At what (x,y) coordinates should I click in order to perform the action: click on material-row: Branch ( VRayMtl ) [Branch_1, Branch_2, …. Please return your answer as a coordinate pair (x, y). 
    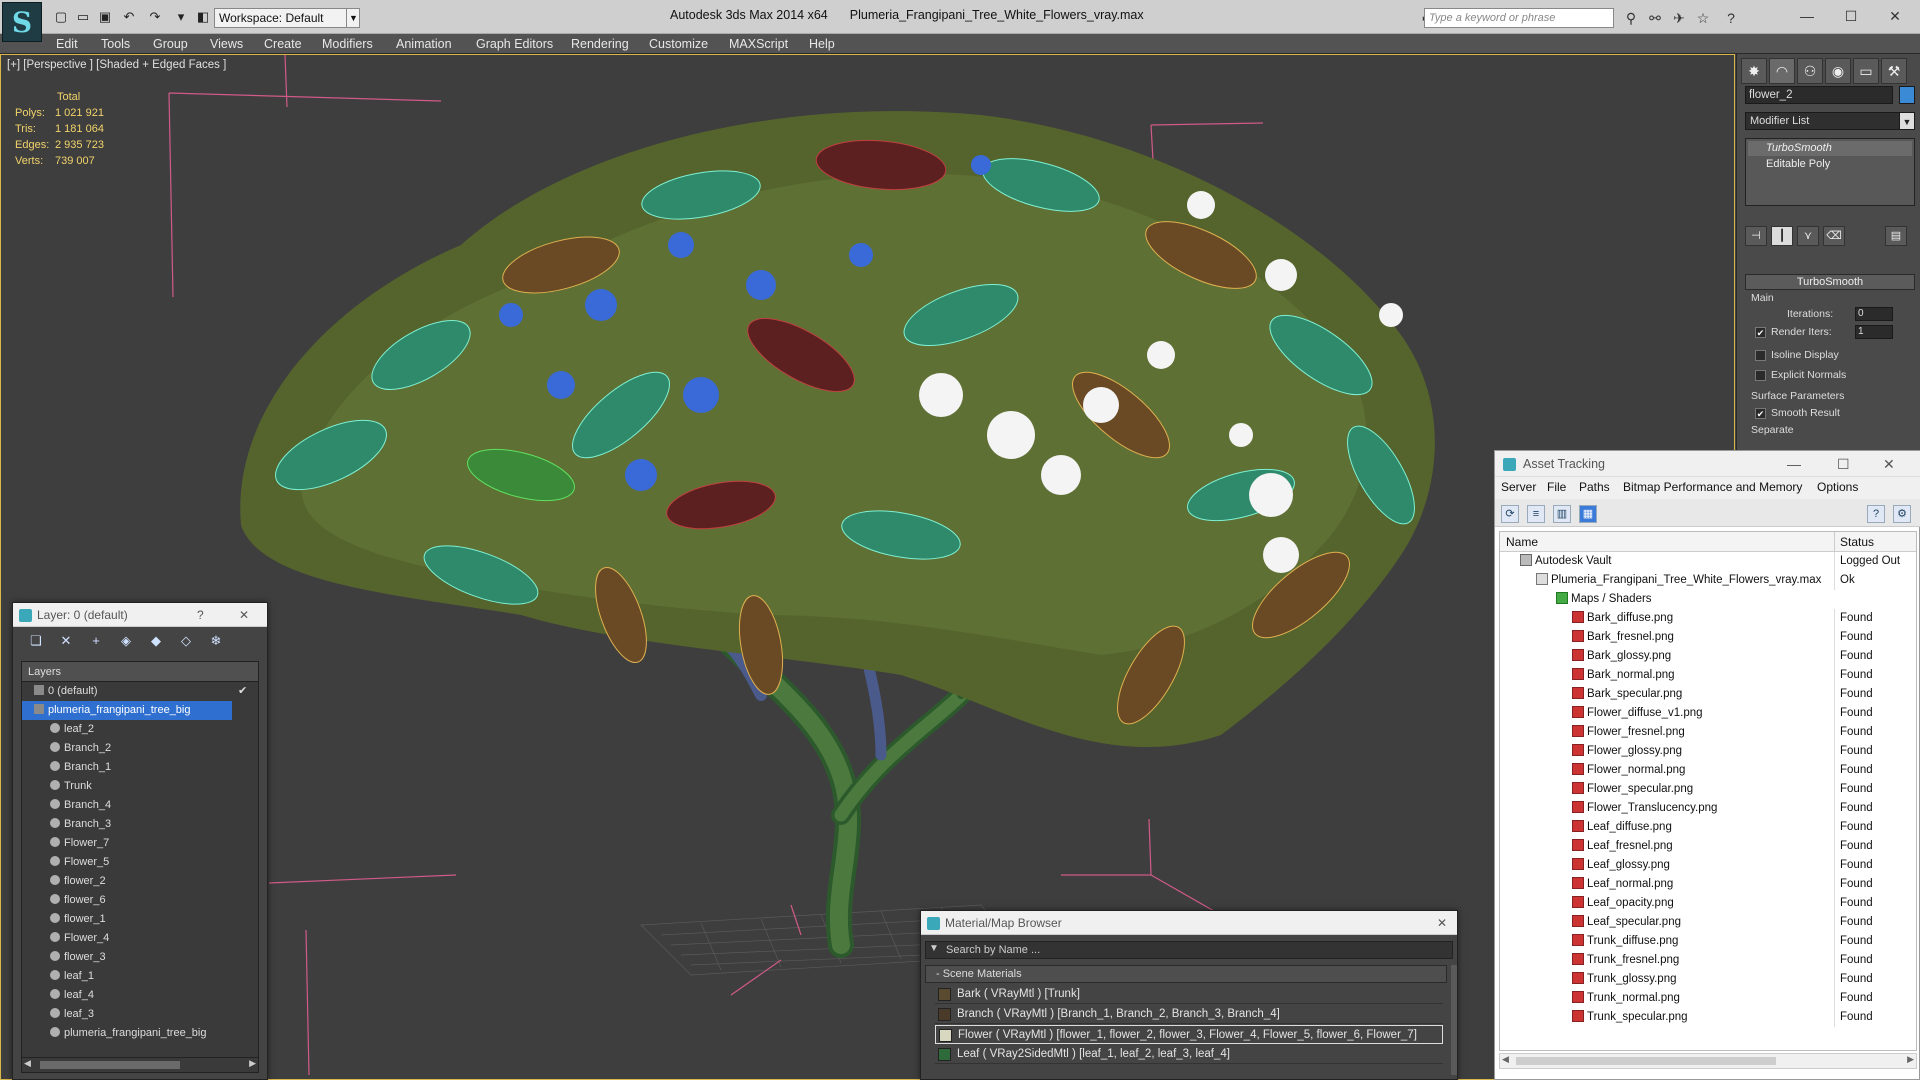
    Looking at the image, I should click on (1189, 1014).